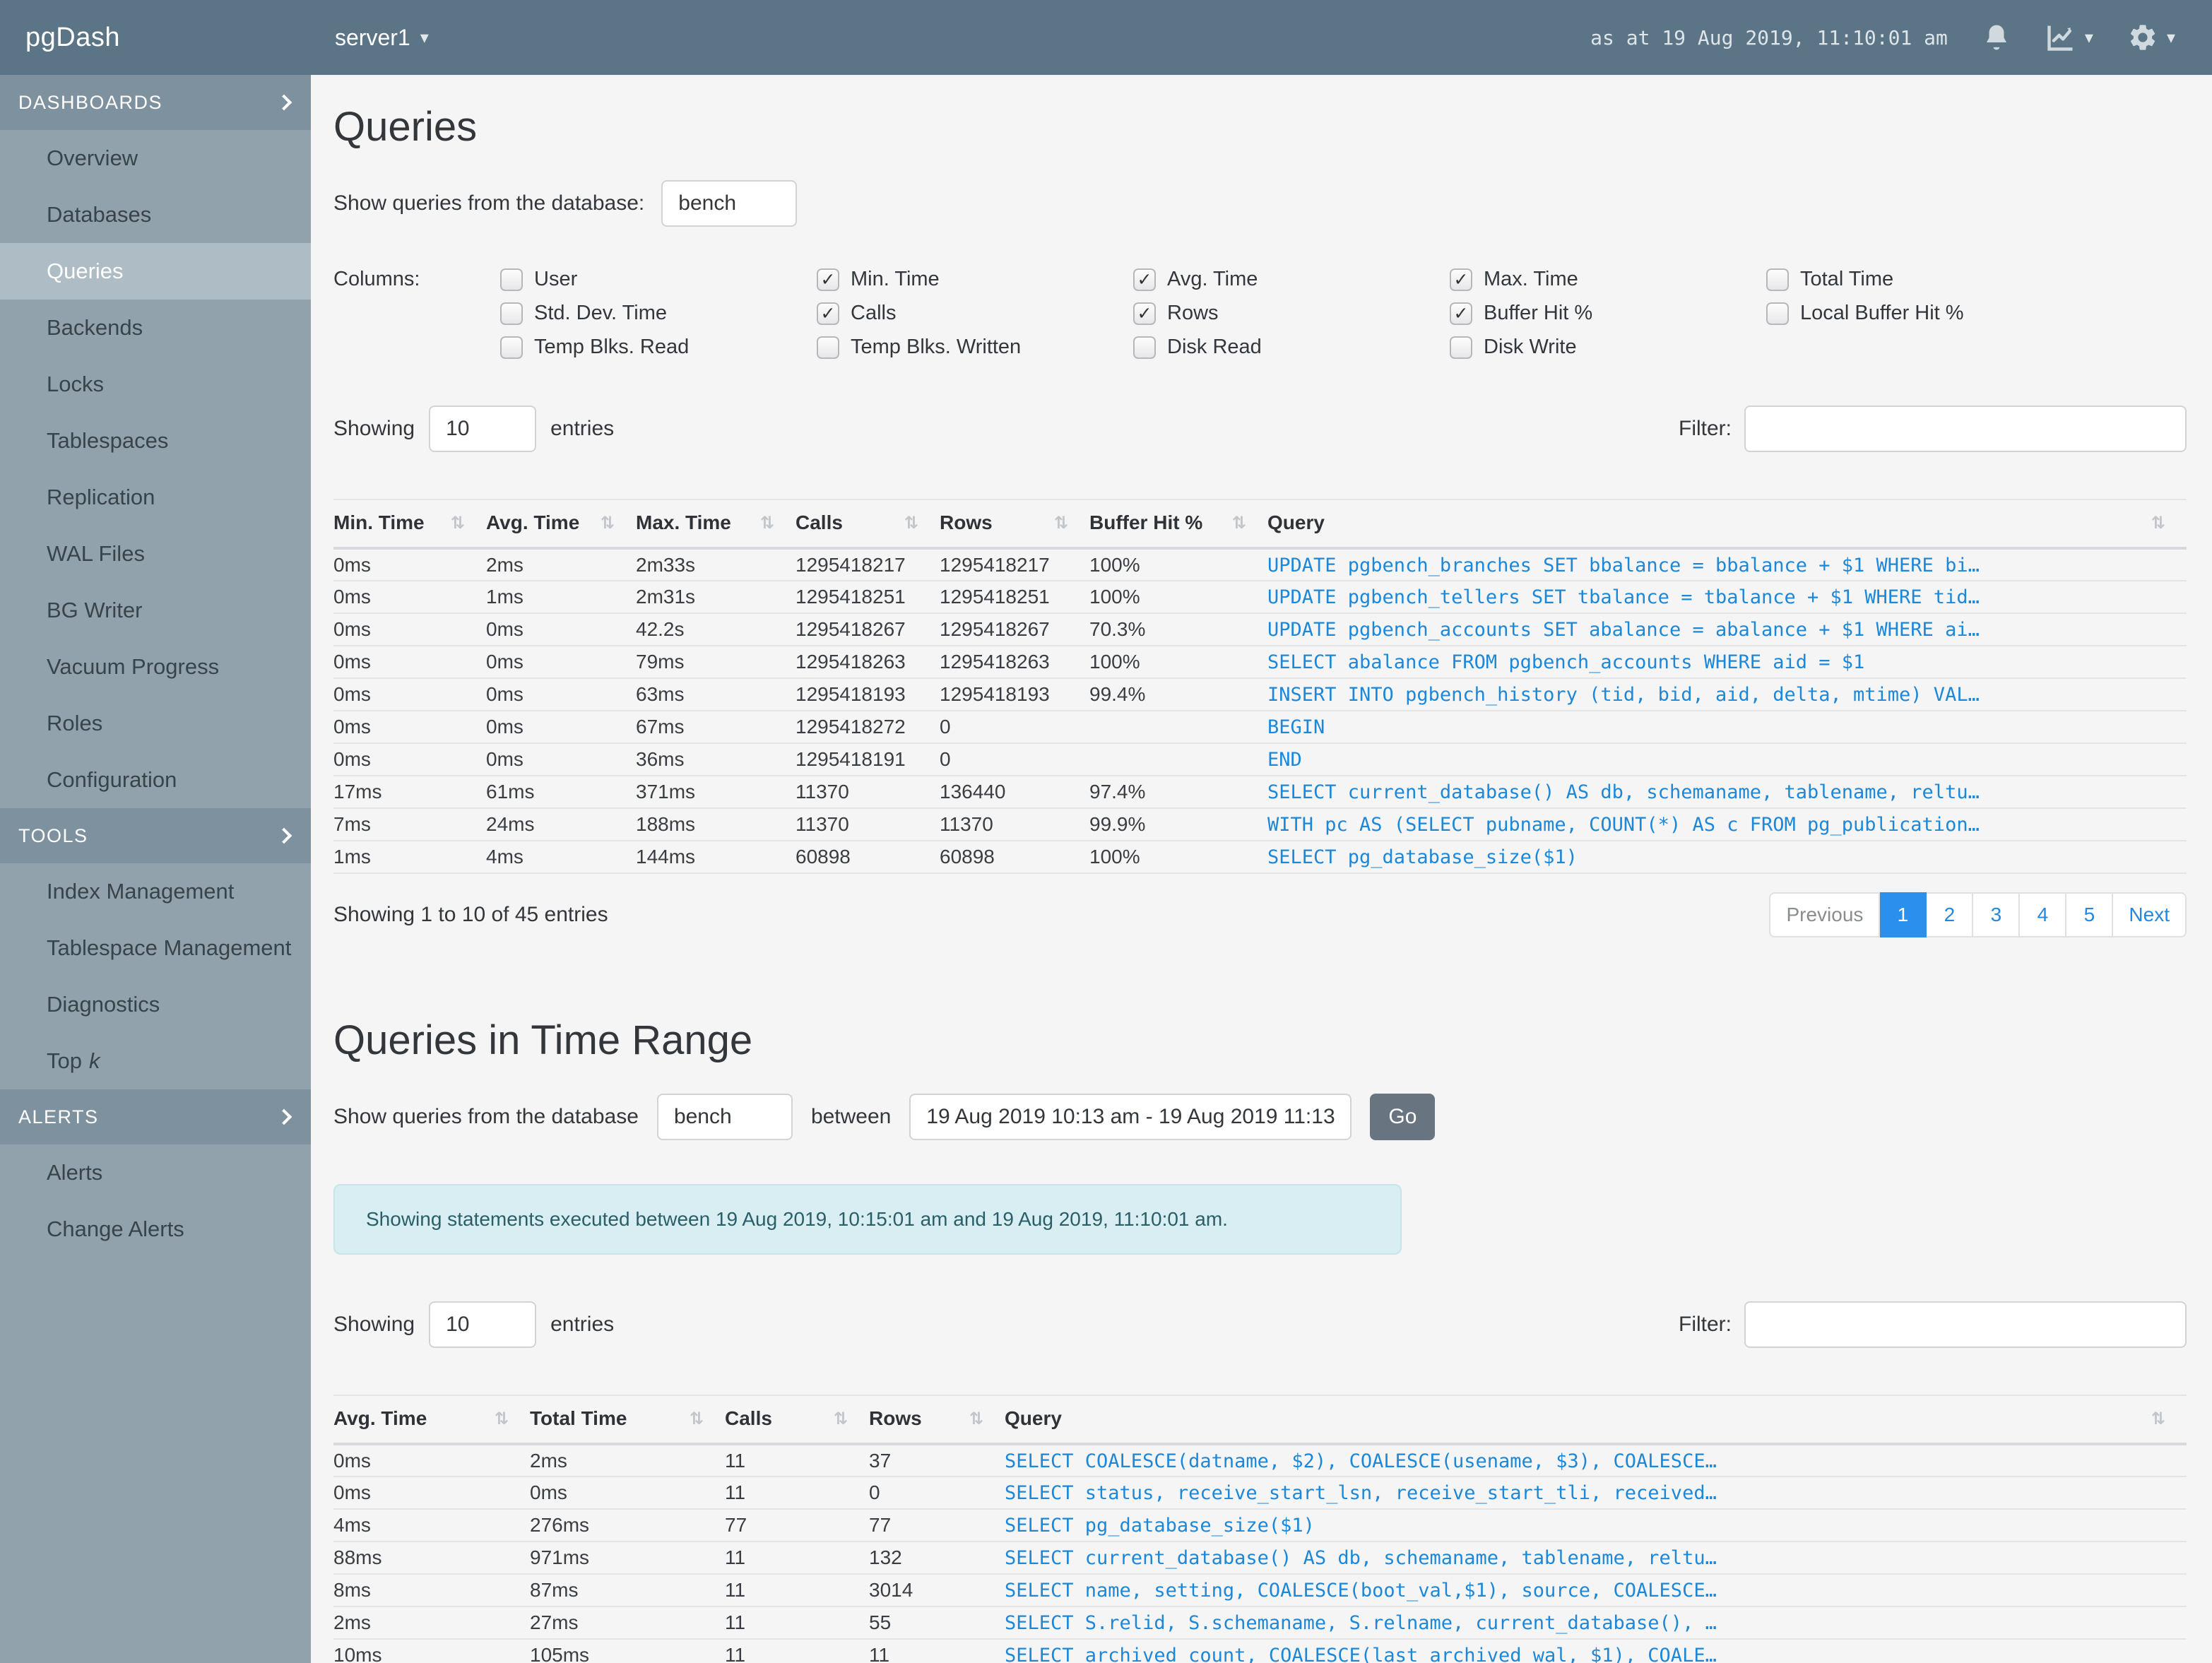 The width and height of the screenshot is (2212, 1663). Describe the element at coordinates (155, 215) in the screenshot. I see `sidebar-item-databases: Databases` at that location.